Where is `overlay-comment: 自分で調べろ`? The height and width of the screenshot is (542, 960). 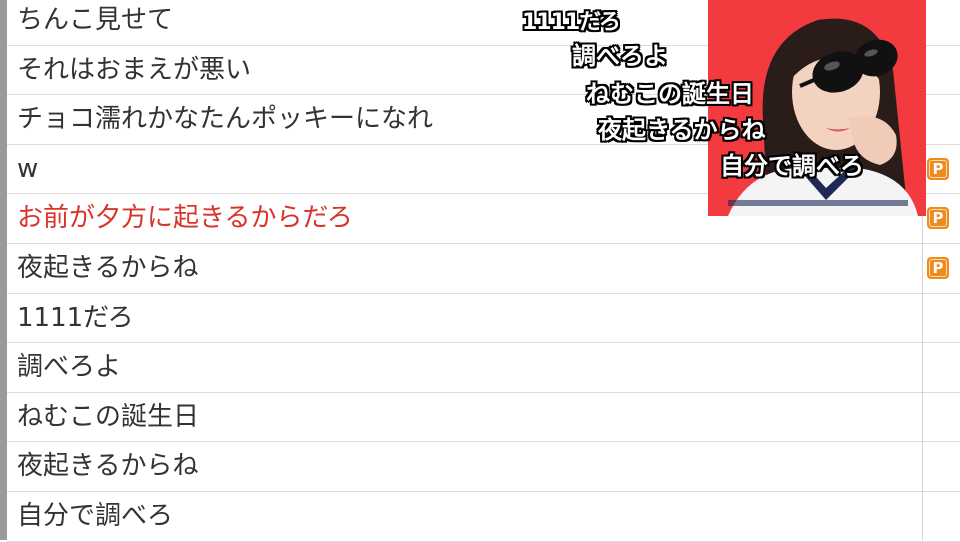 overlay-comment: 自分で調べろ is located at coordinates (792, 166).